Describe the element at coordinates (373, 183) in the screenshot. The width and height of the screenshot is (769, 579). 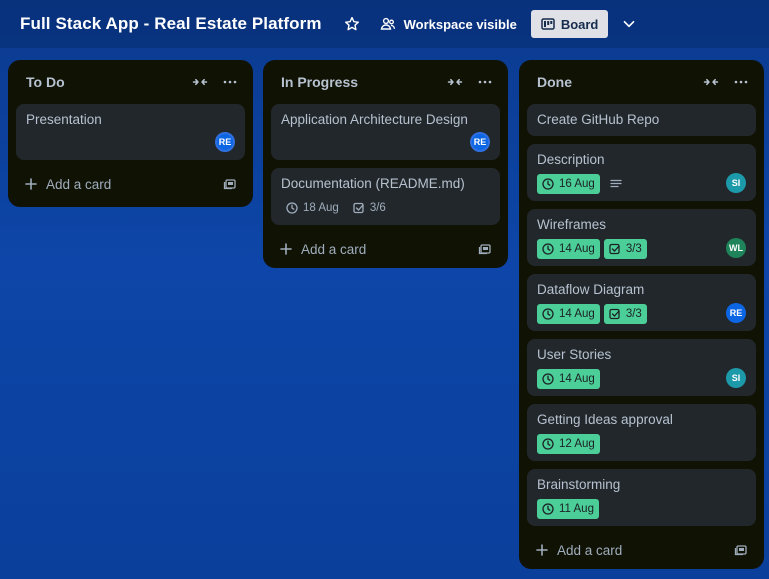
I see `card-title: Documentation (README.md)` at that location.